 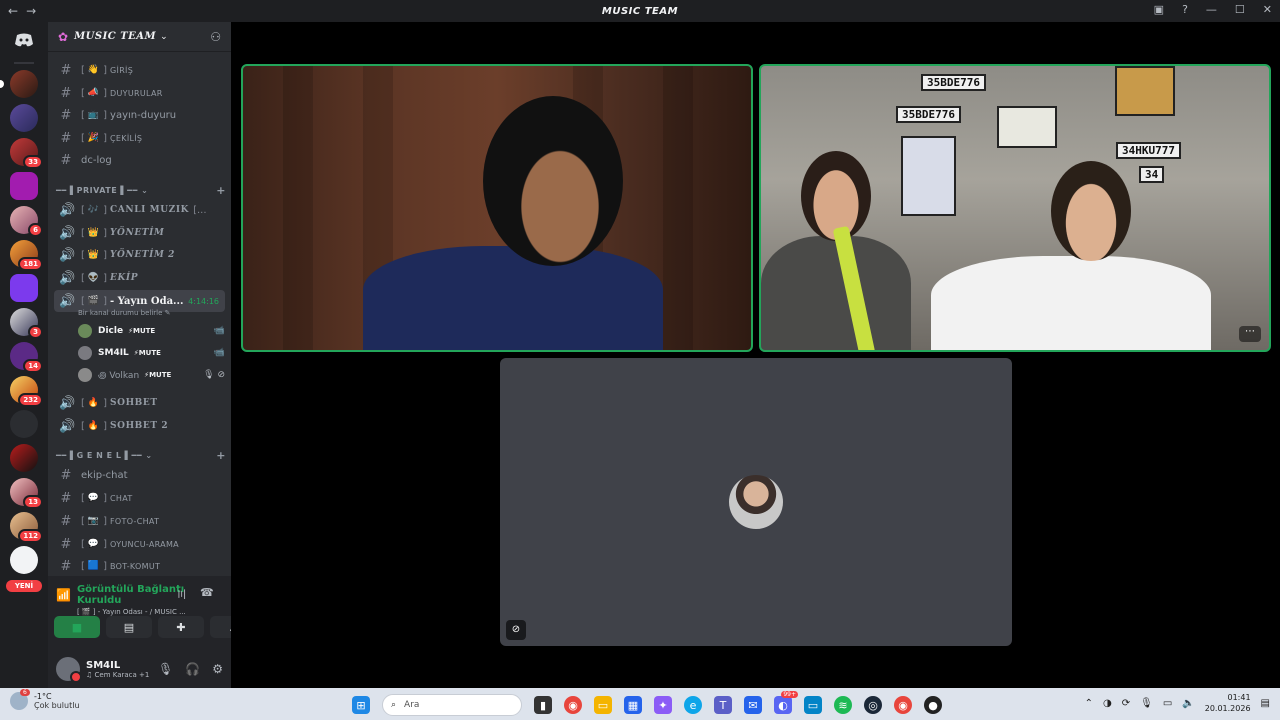 What do you see at coordinates (26, 153) in the screenshot?
I see `server-icon: 33` at bounding box center [26, 153].